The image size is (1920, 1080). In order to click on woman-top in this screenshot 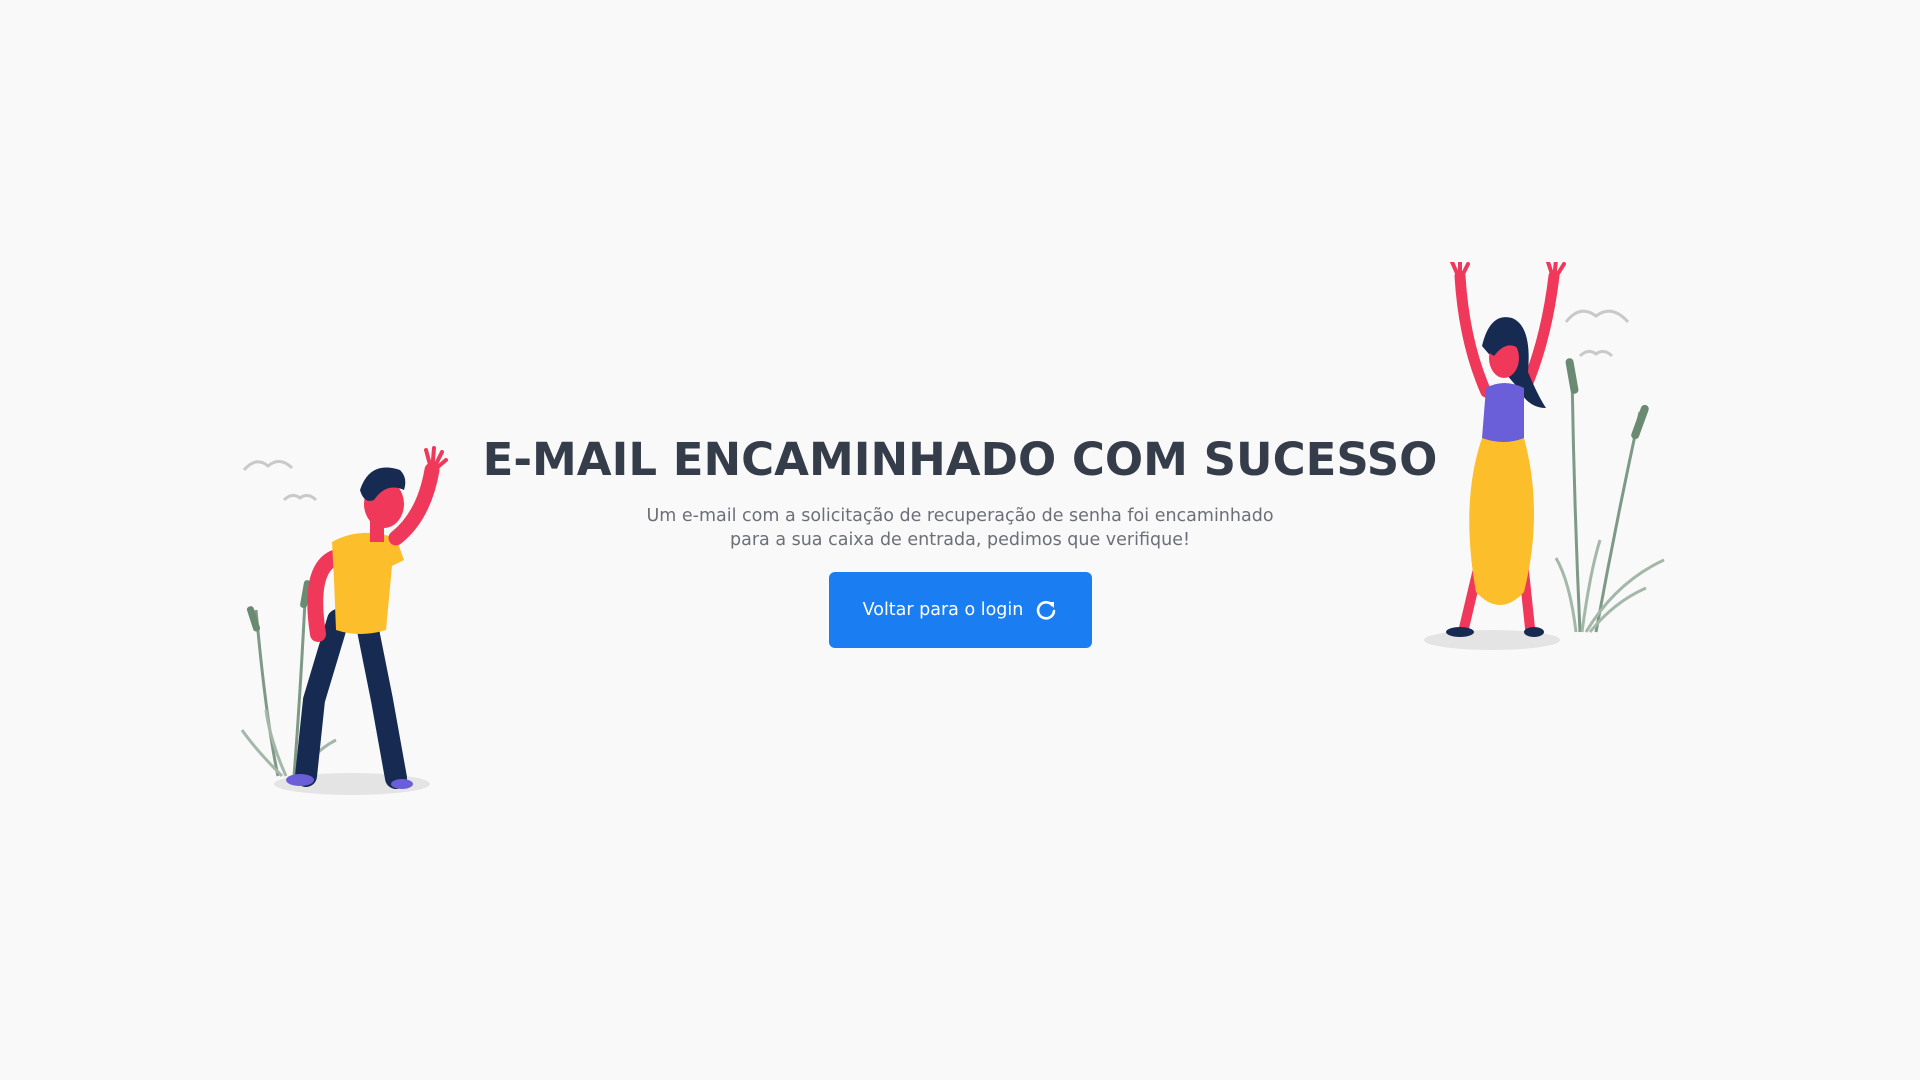, I will do `click(1503, 412)`.